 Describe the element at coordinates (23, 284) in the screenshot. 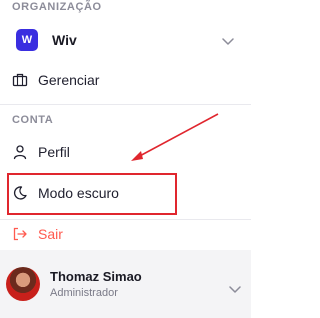

I see `avatar` at that location.